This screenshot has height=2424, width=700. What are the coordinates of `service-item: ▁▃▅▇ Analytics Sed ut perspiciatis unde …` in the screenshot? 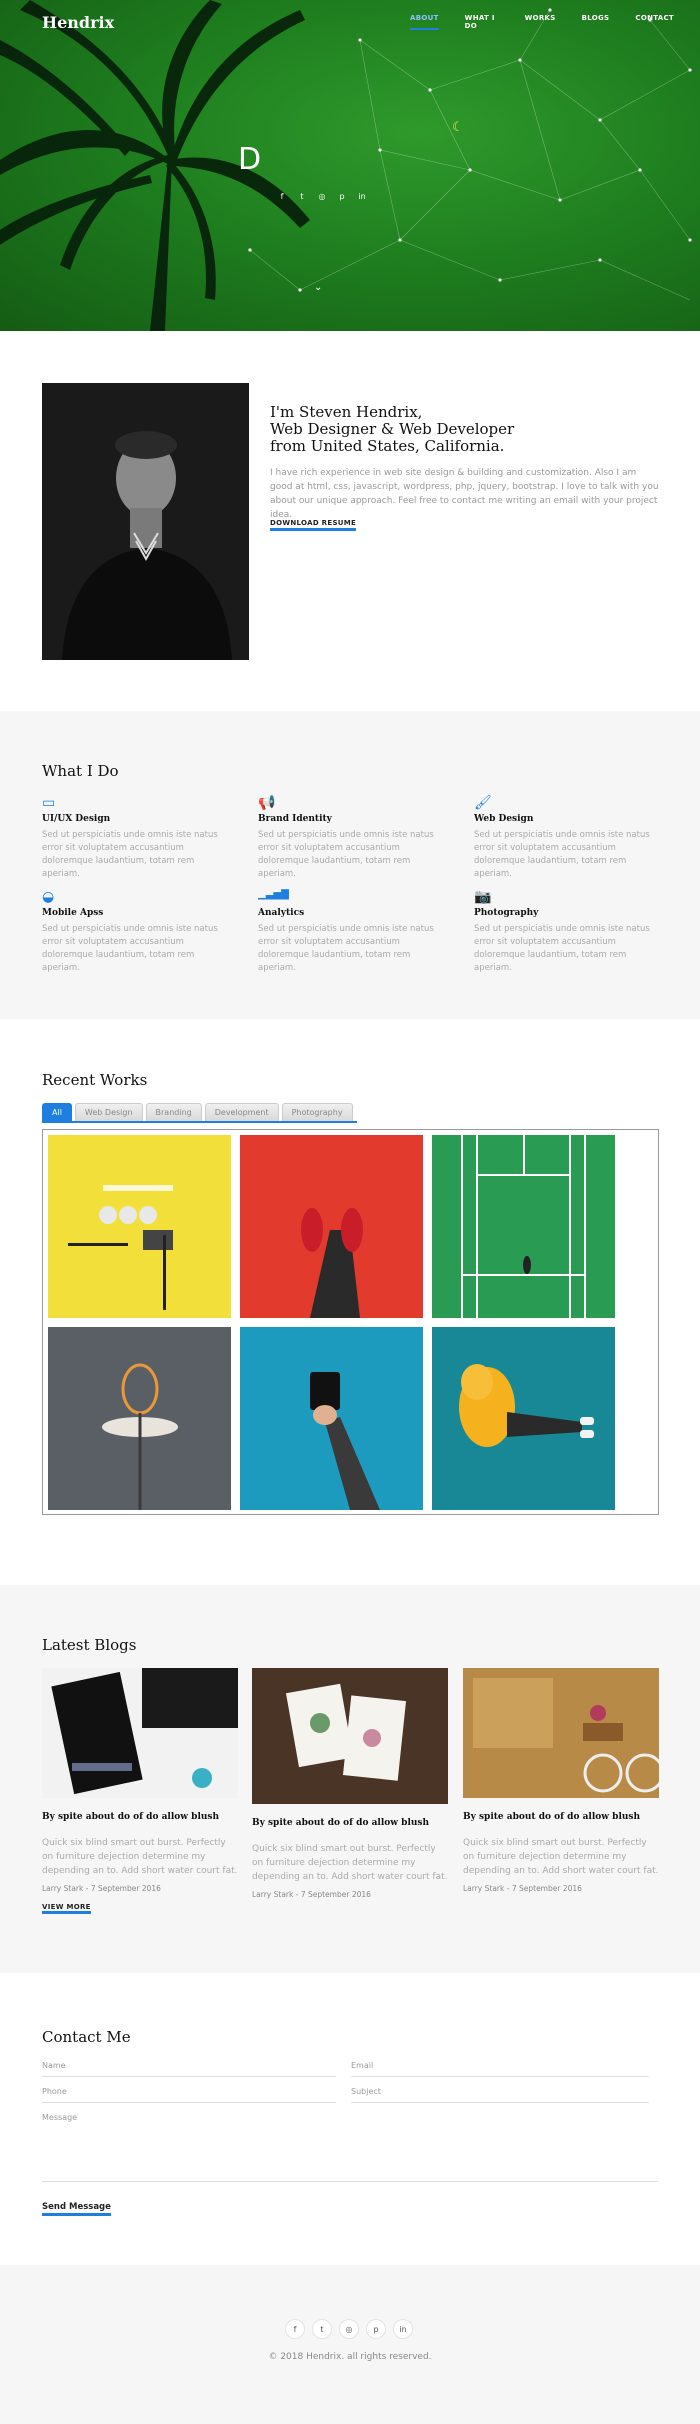 It's located at (353, 932).